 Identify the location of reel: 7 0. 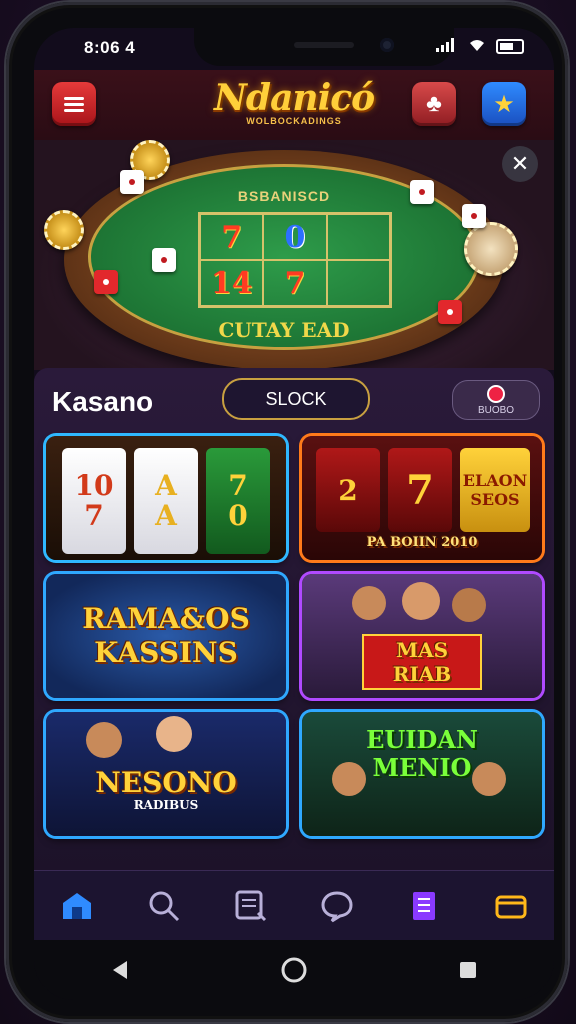
(238, 501).